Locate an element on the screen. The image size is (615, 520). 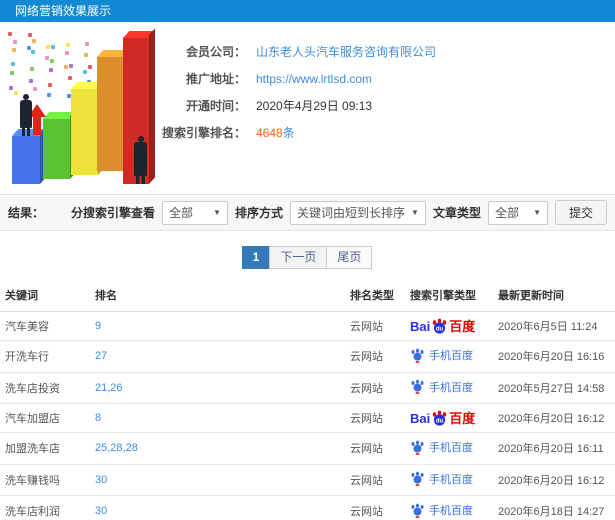
next-page-button: 下一页 is located at coordinates (298, 257).